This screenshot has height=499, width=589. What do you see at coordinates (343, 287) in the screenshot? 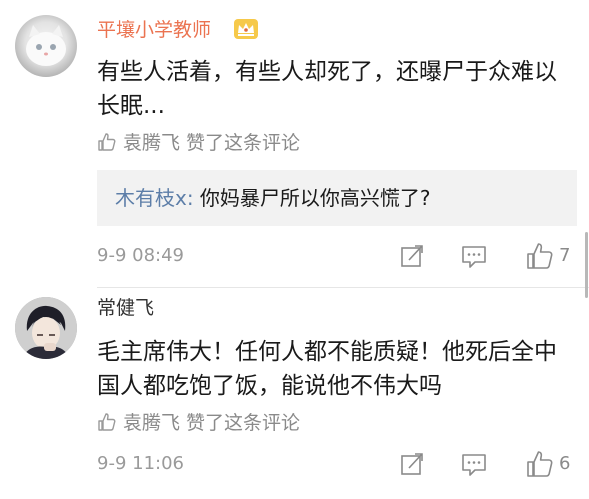
I see `divider` at bounding box center [343, 287].